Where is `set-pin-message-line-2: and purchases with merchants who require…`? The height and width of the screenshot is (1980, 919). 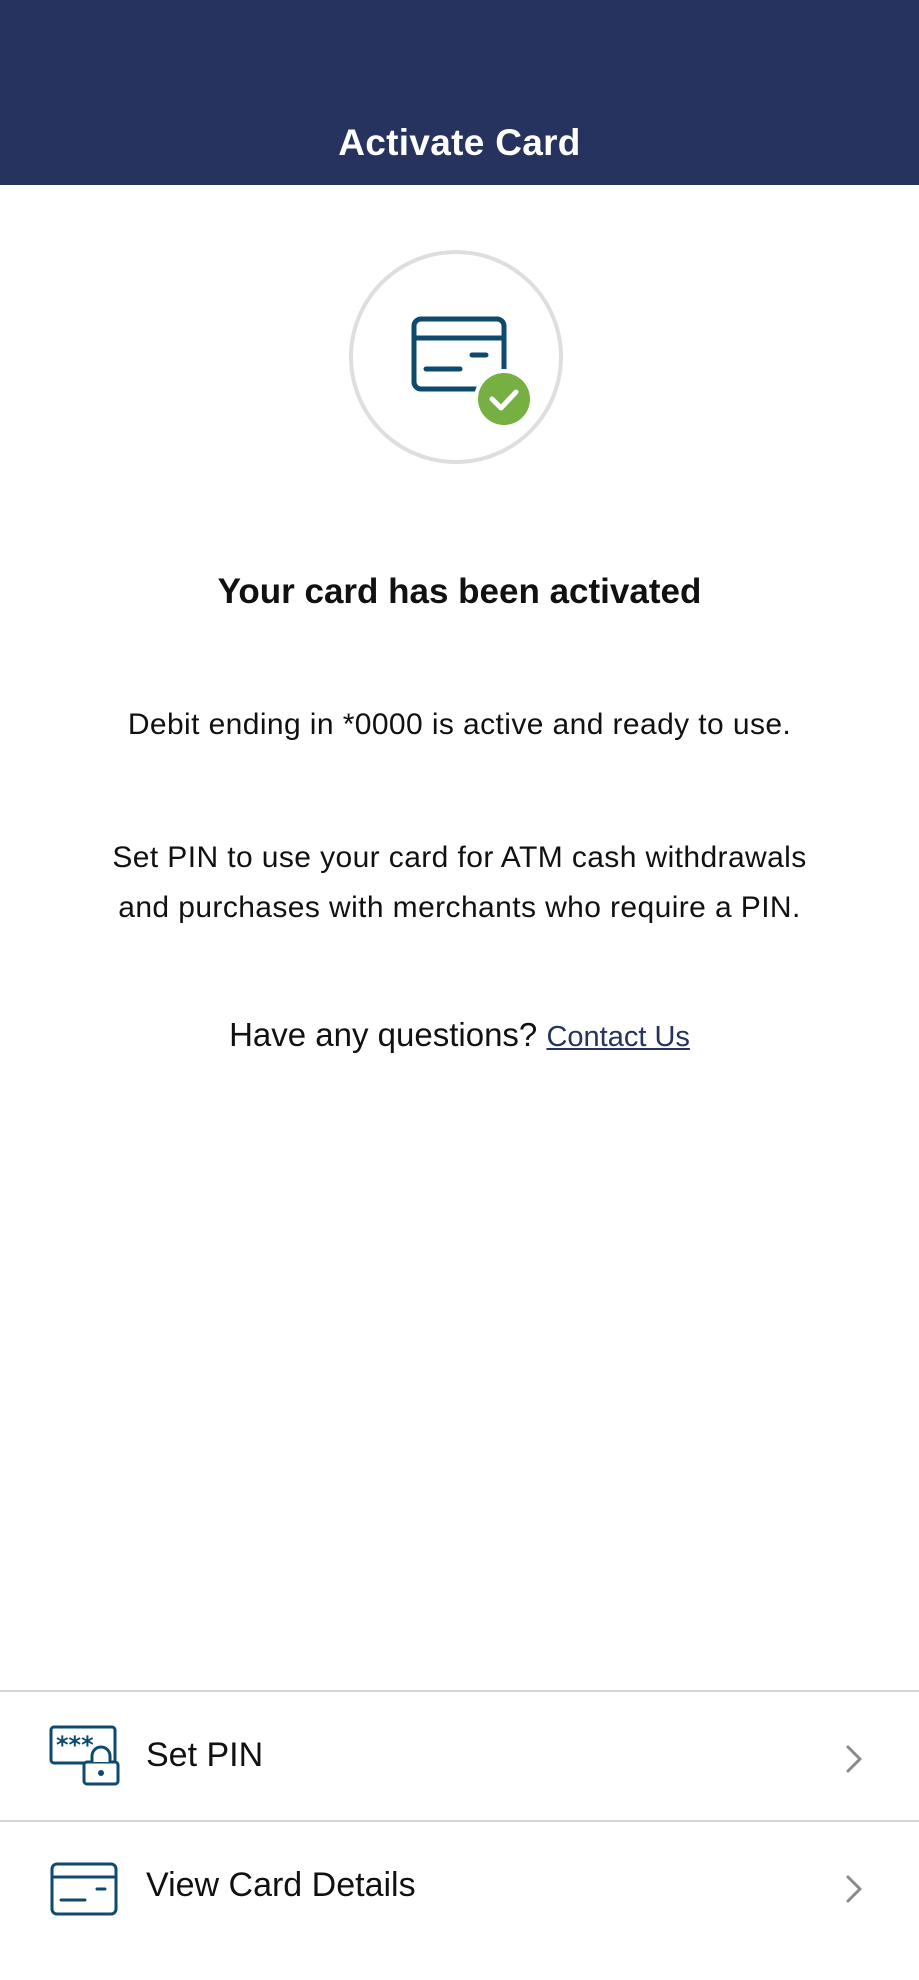
set-pin-message-line-2: and purchases with merchants who require… is located at coordinates (459, 907).